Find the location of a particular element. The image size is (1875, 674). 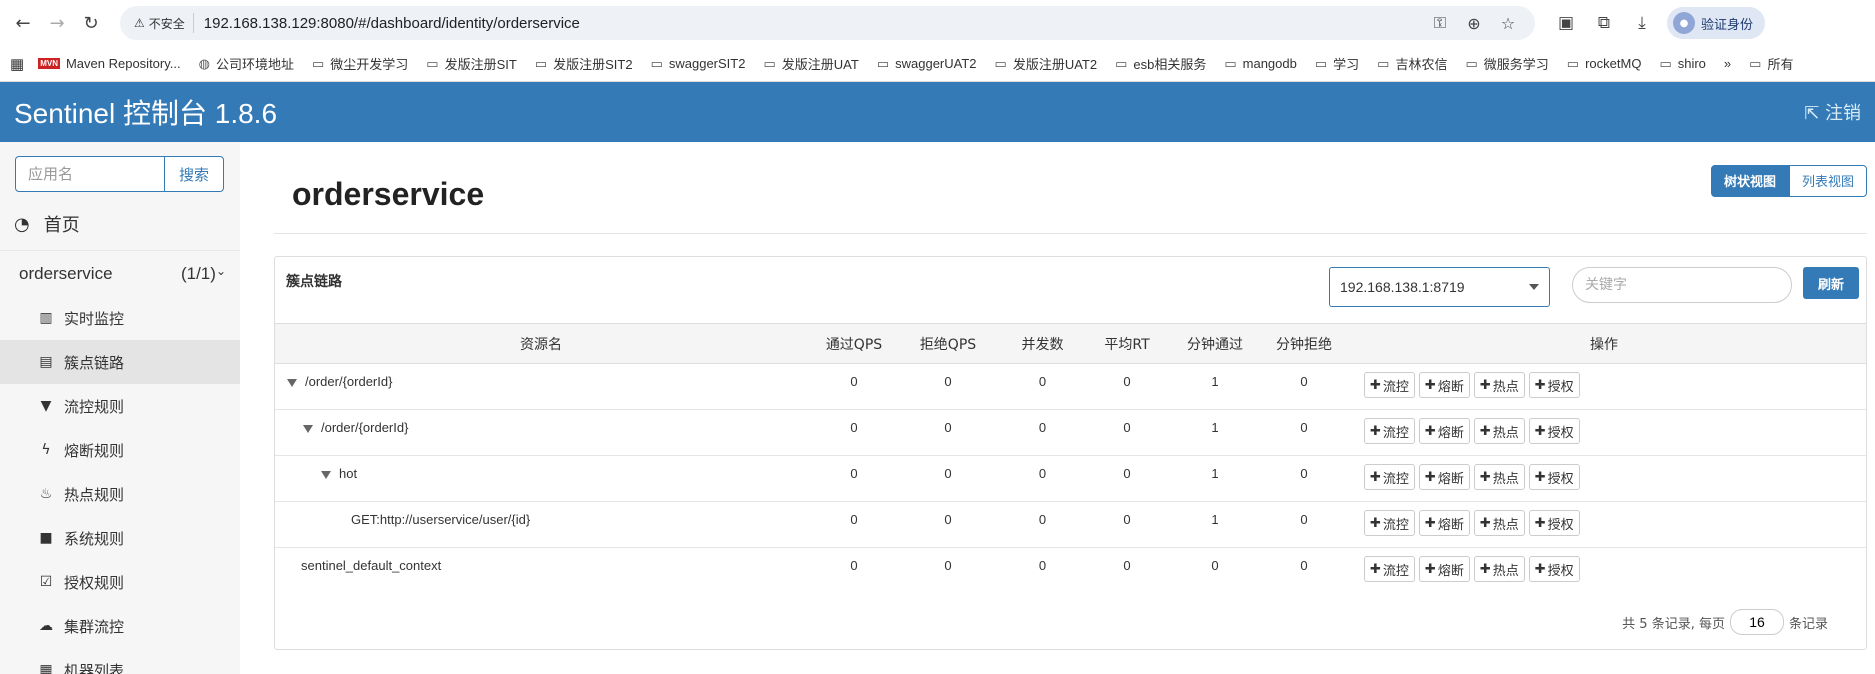

profile-button: ● 验证身份 is located at coordinates (1716, 23).